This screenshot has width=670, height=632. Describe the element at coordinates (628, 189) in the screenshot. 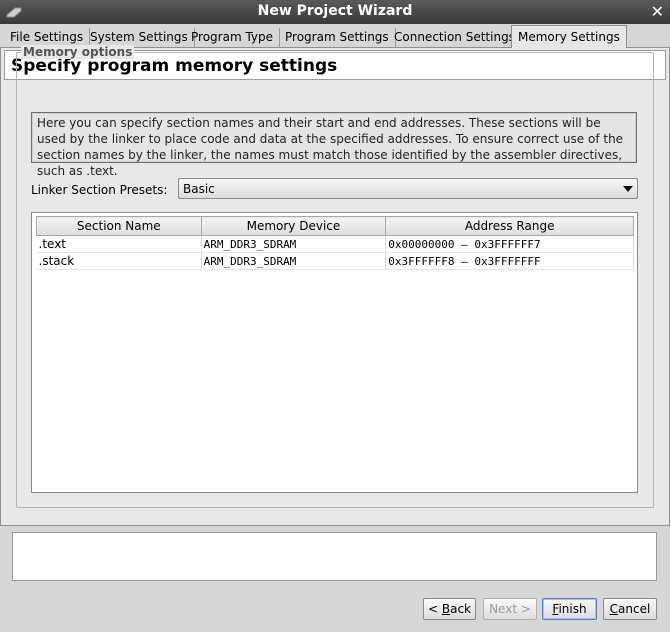

I see `chevron-down-icon` at that location.